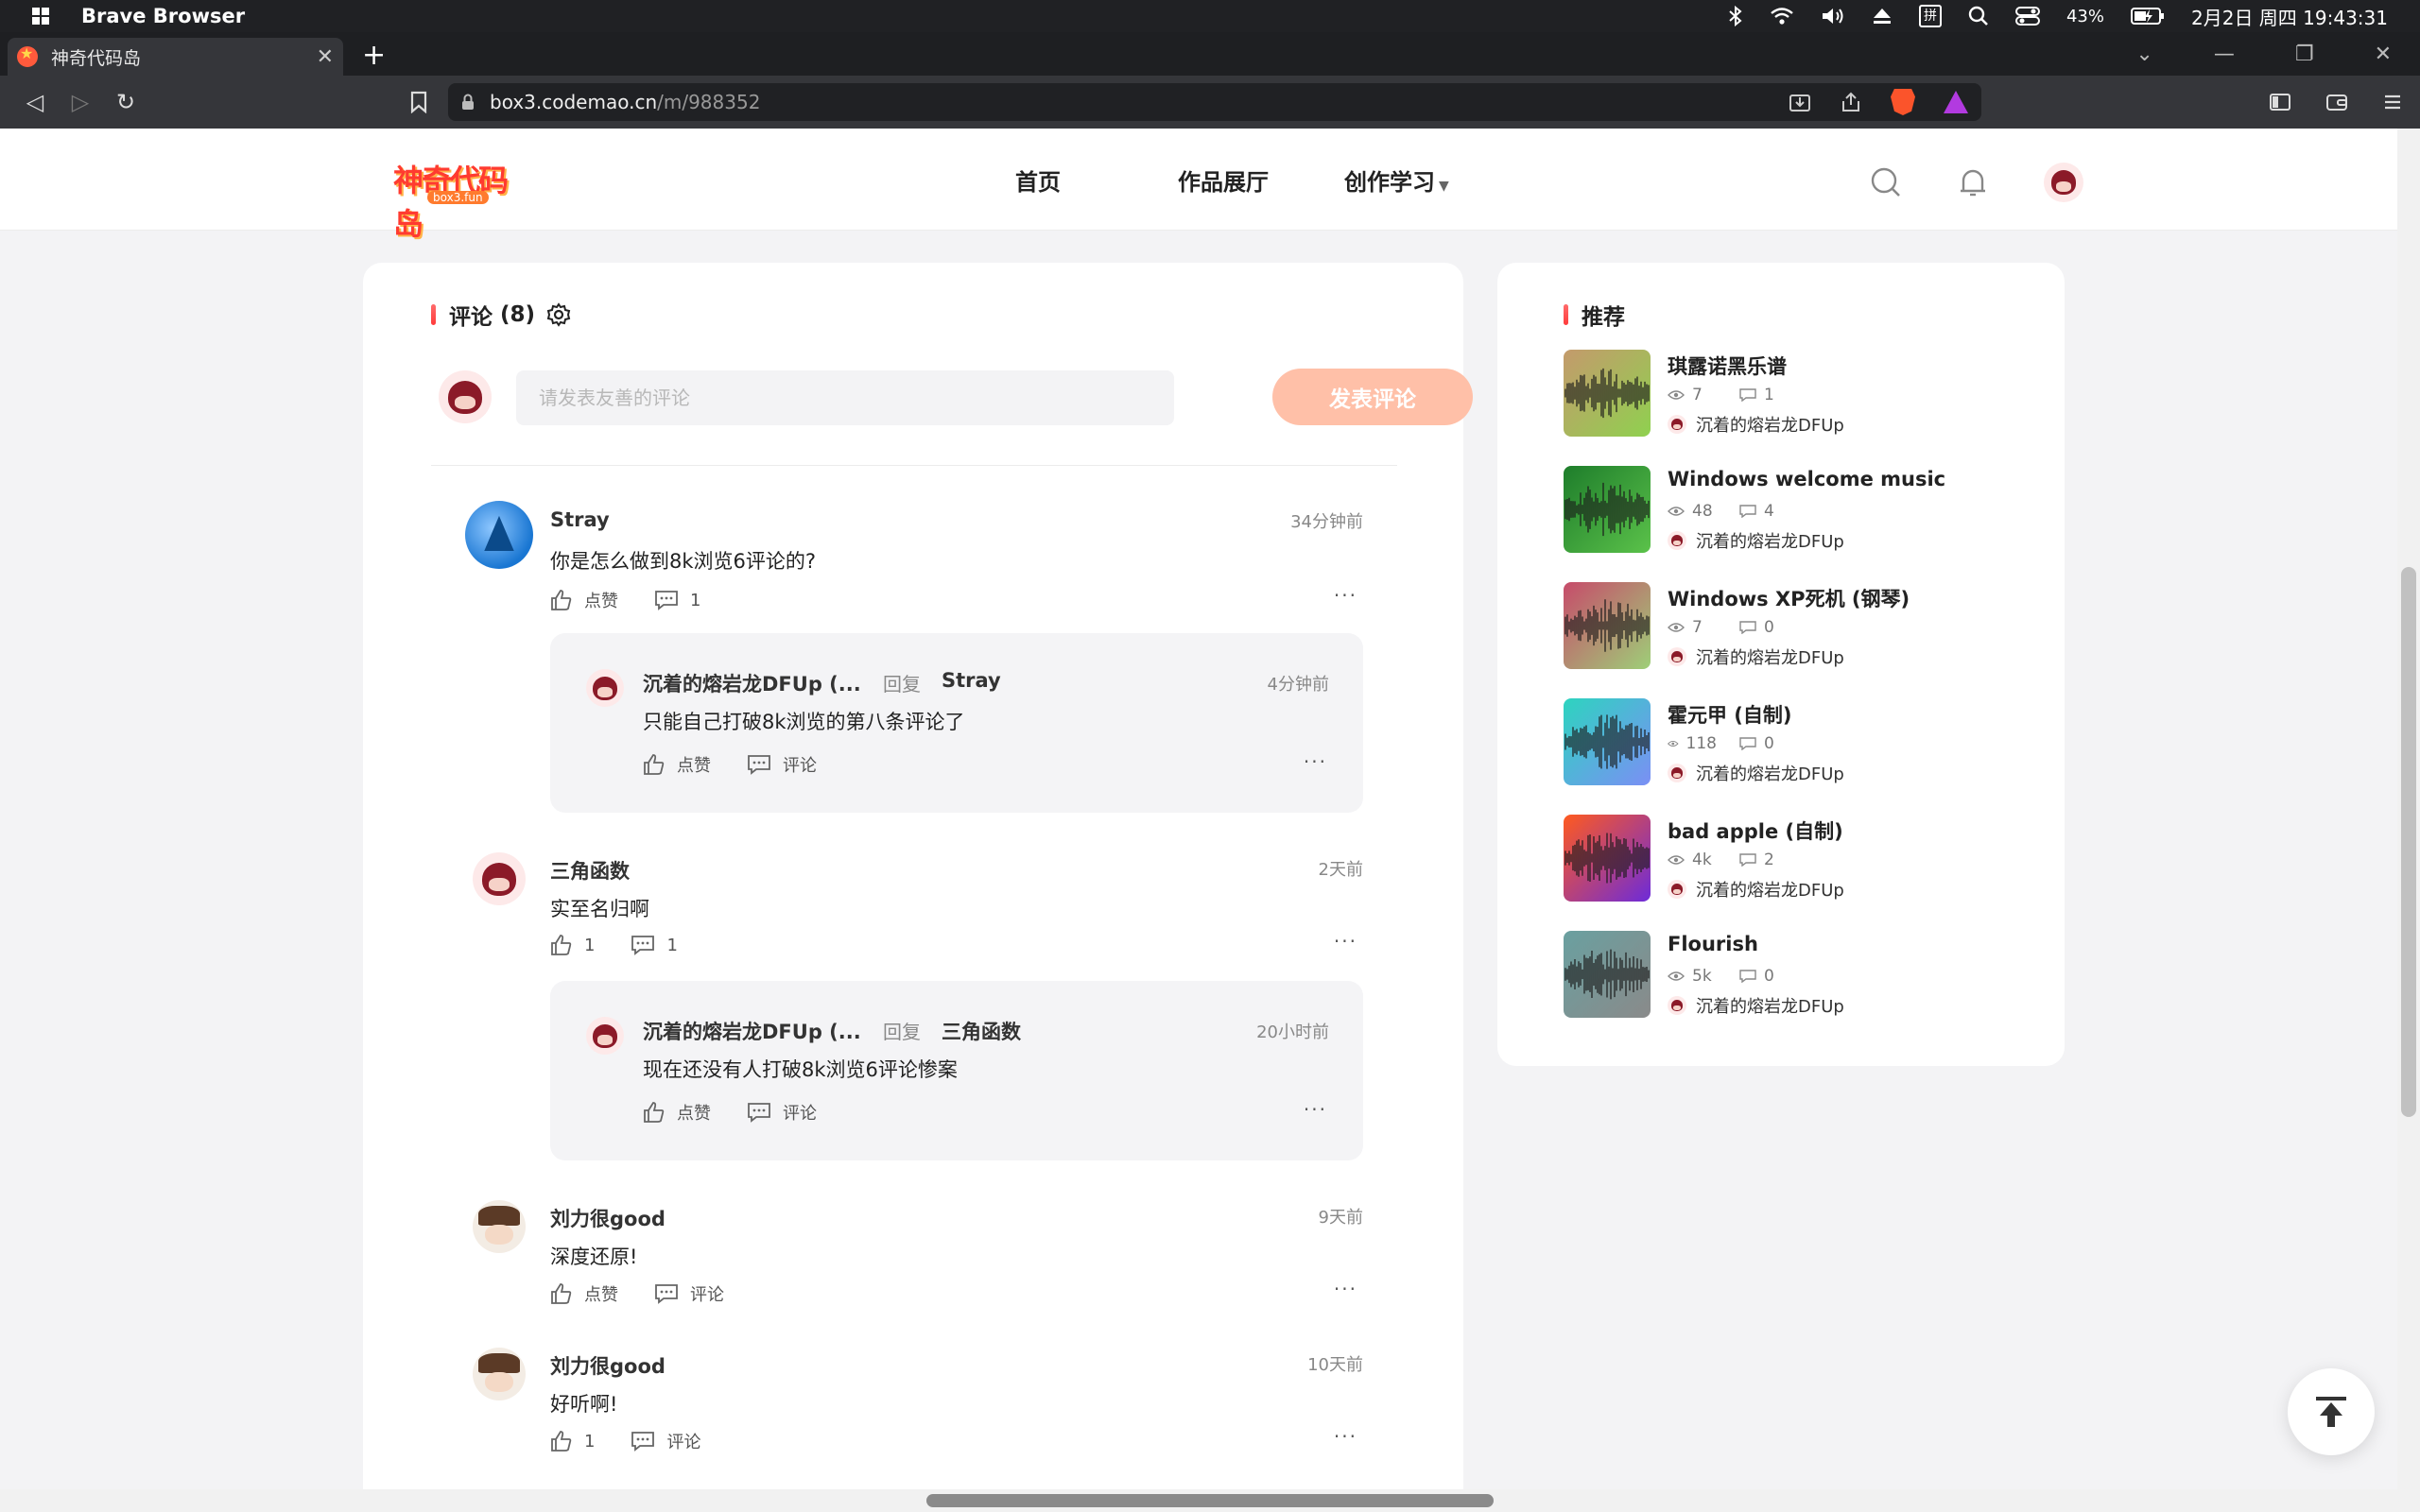 This screenshot has width=2420, height=1512. Describe the element at coordinates (1730, 714) in the screenshot. I see `recommend-item-title: 霍元甲 (自制)` at that location.